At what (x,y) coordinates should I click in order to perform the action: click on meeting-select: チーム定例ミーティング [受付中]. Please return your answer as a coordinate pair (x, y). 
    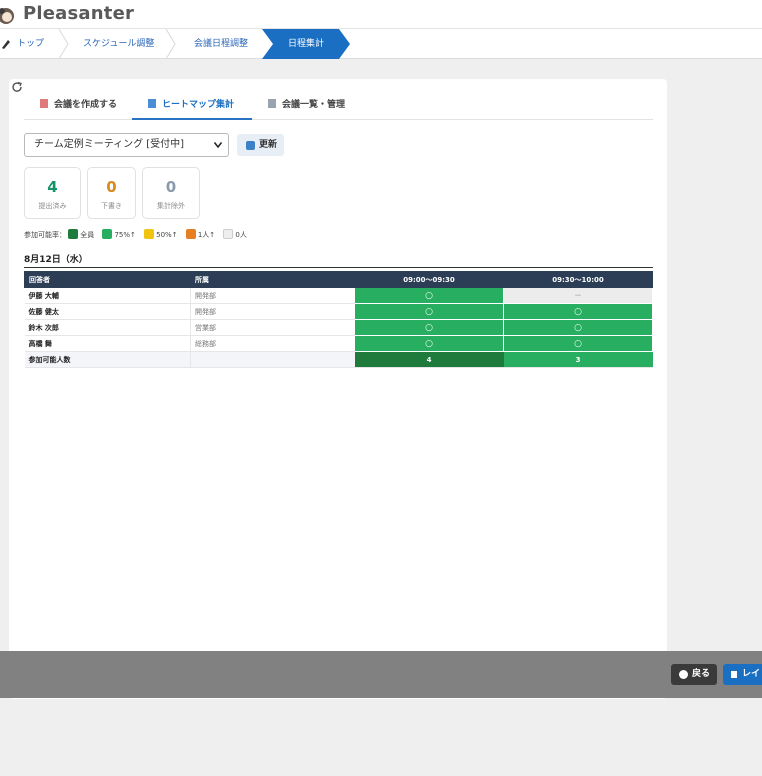
    Looking at the image, I should click on (126, 145).